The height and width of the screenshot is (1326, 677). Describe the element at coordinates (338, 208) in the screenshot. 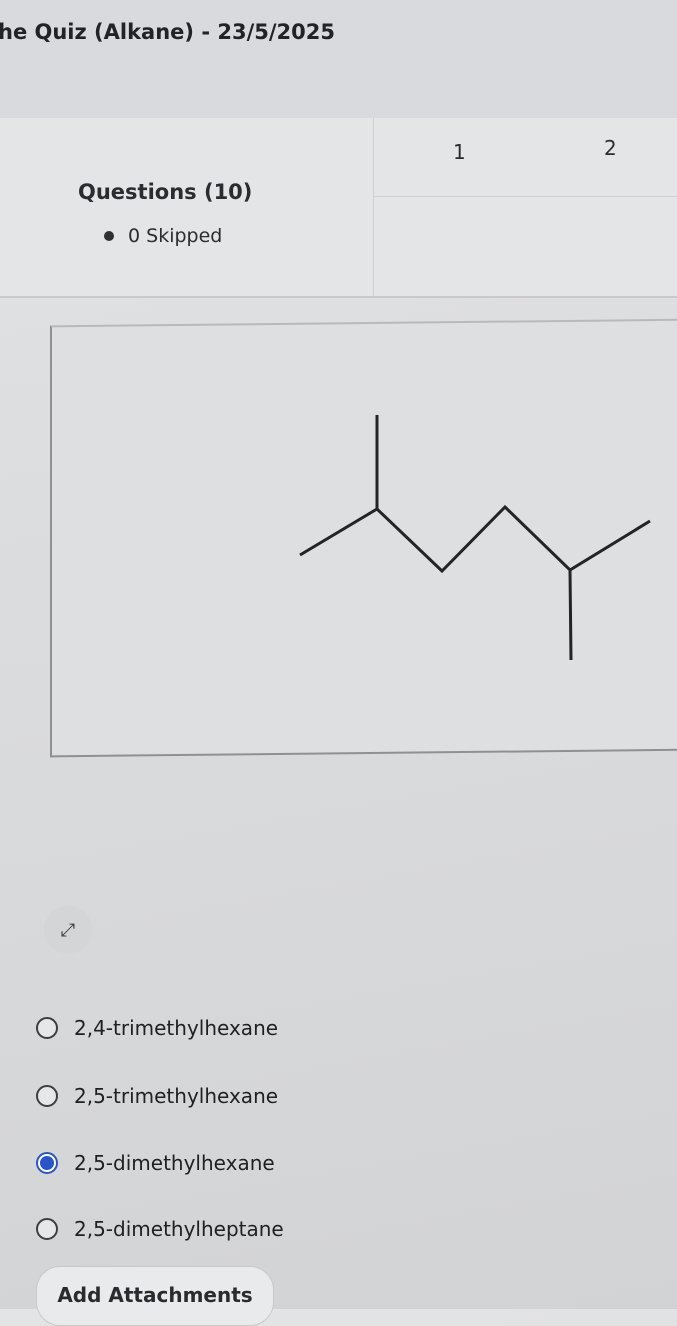

I see `question-summary-panel` at that location.